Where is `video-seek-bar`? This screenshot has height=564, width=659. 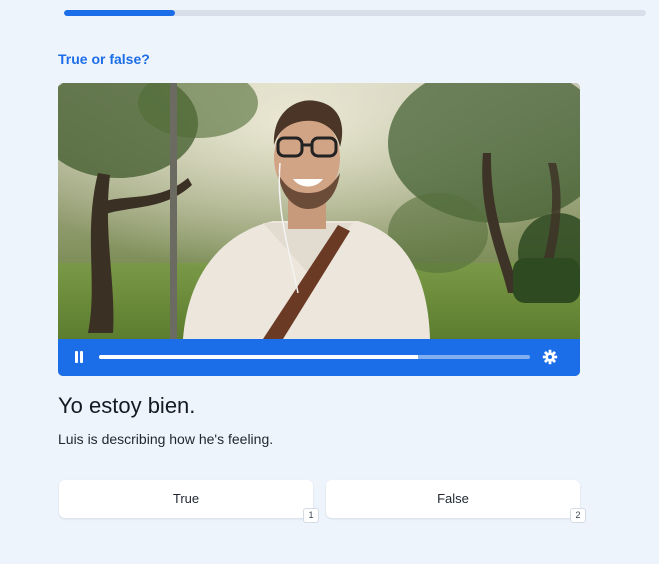
video-seek-bar is located at coordinates (314, 357).